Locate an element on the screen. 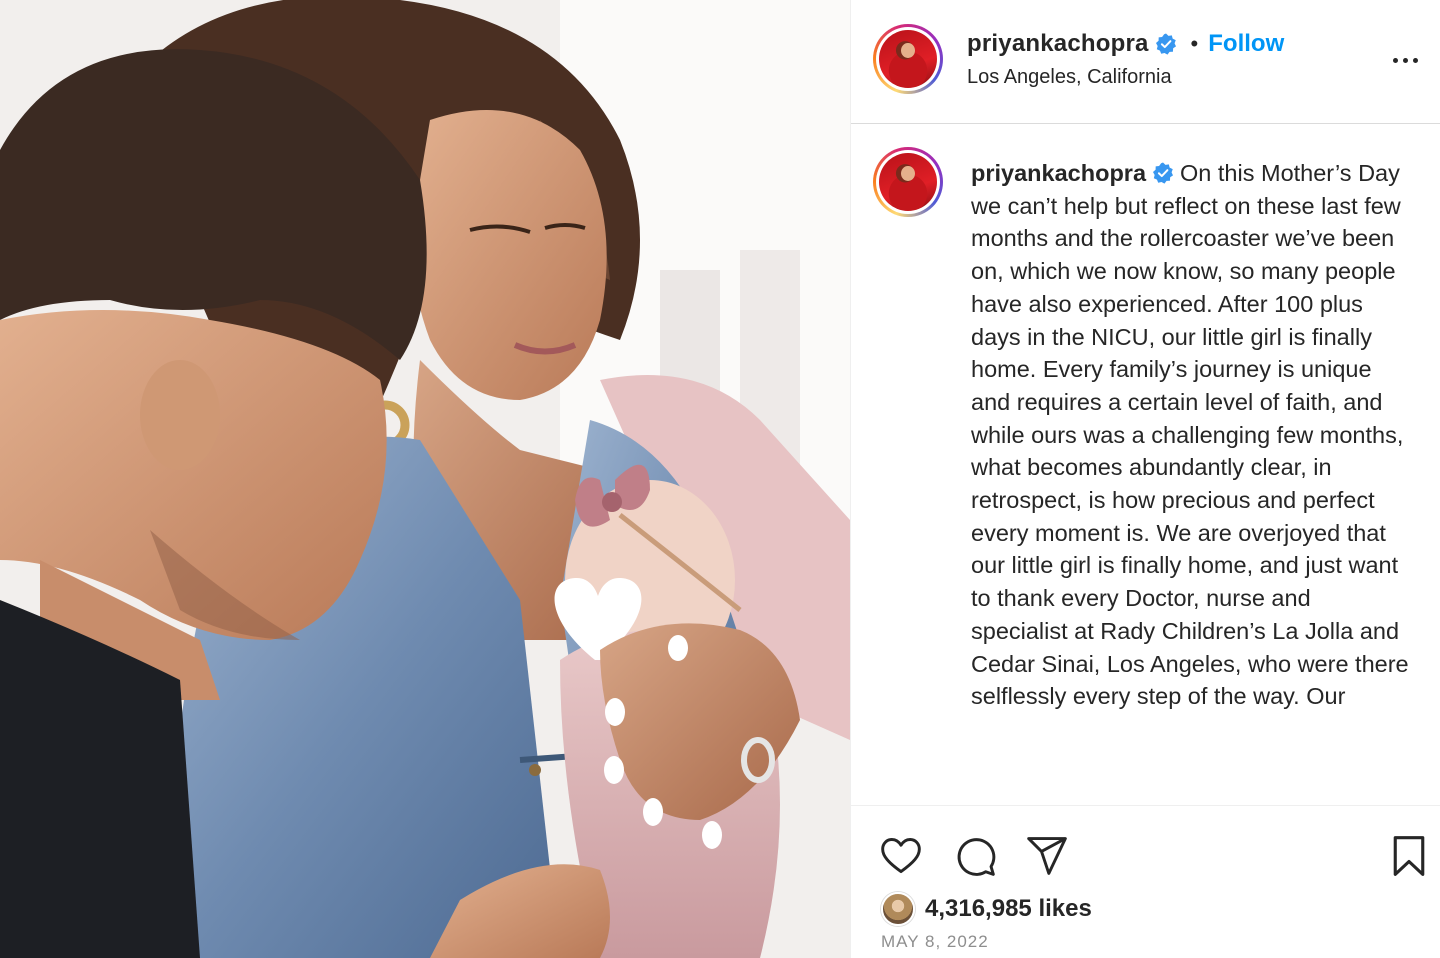  share-button is located at coordinates (1047, 856).